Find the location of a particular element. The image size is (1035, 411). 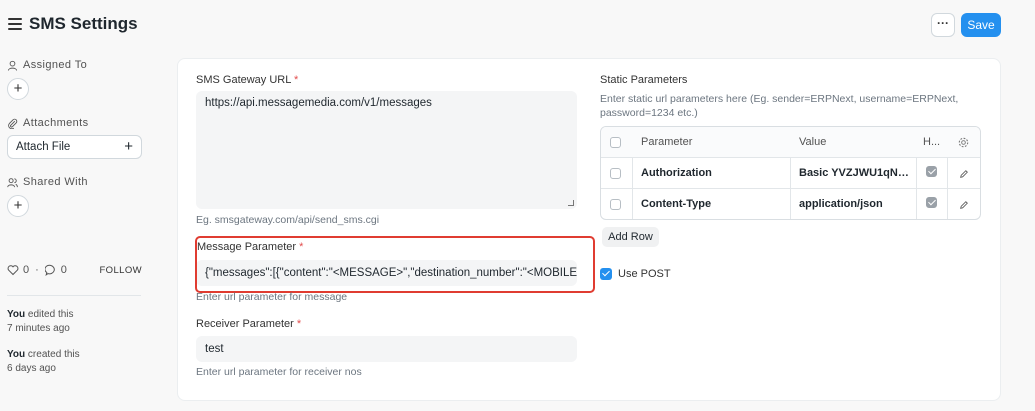

attachments-label: Attachments is located at coordinates (48, 123).